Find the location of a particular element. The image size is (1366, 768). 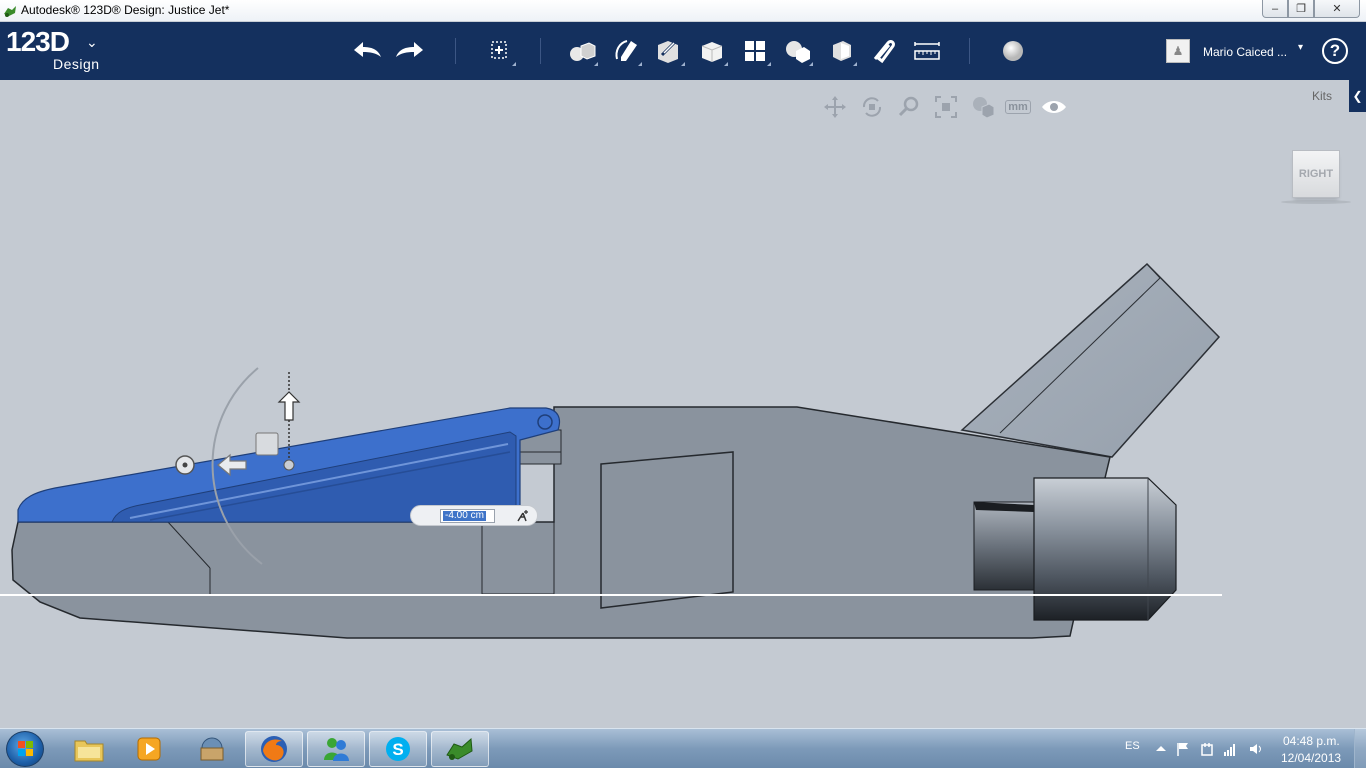

media-player-icon is located at coordinates (149, 749).